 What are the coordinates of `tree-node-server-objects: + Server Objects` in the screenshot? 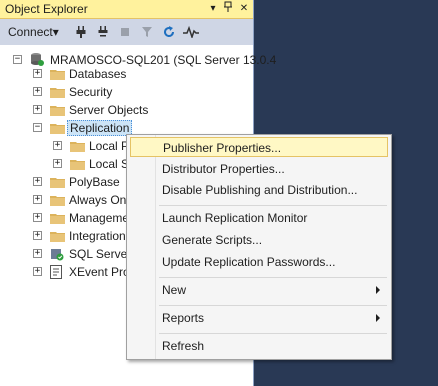 It's located at (126, 110).